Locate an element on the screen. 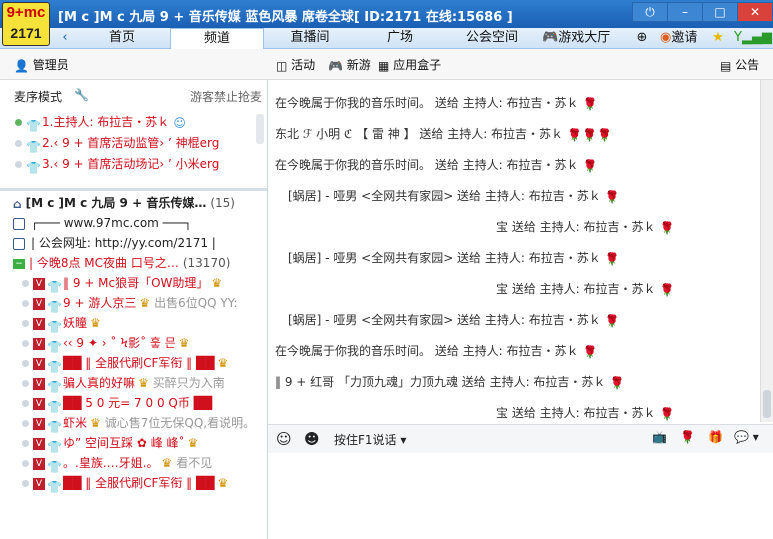 Image resolution: width=773 pixels, height=539 pixels. settings-icon: 🔧 is located at coordinates (81, 95).